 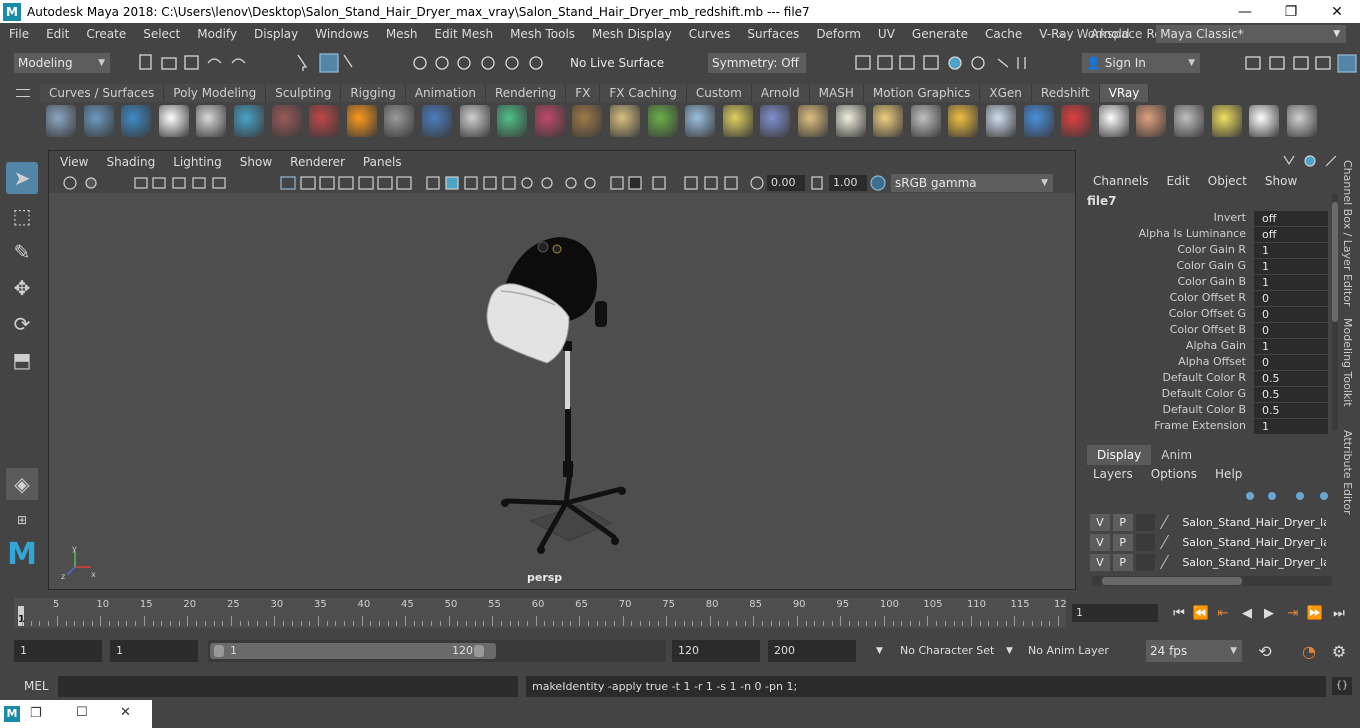 I want to click on vray-help-icon, so click(x=1301, y=121).